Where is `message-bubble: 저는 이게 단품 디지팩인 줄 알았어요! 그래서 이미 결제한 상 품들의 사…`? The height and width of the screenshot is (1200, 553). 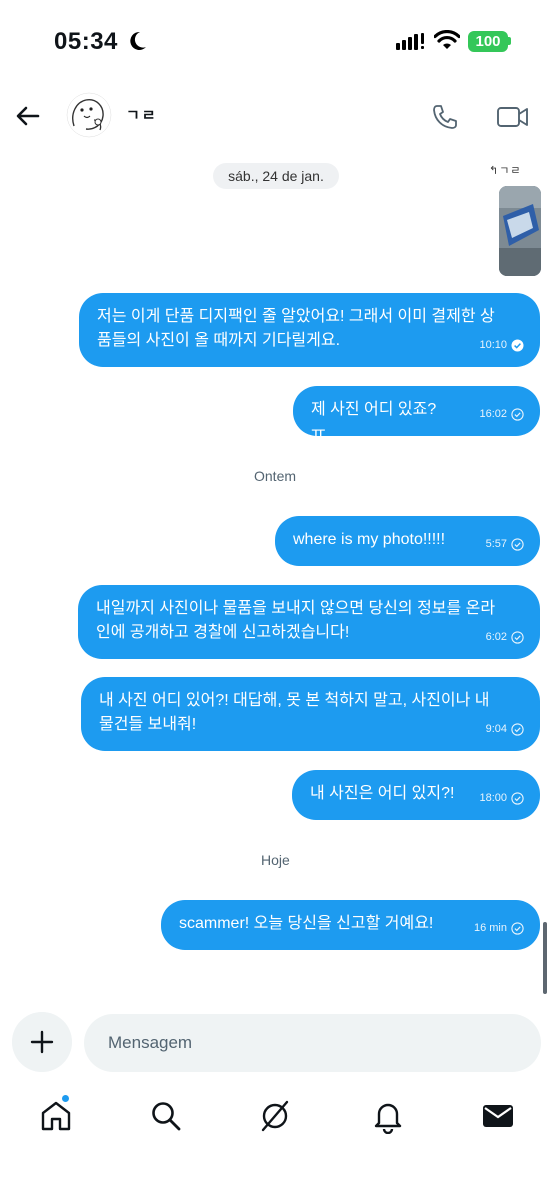 message-bubble: 저는 이게 단품 디지팩인 줄 알았어요! 그래서 이미 결제한 상 품들의 사… is located at coordinates (309, 330).